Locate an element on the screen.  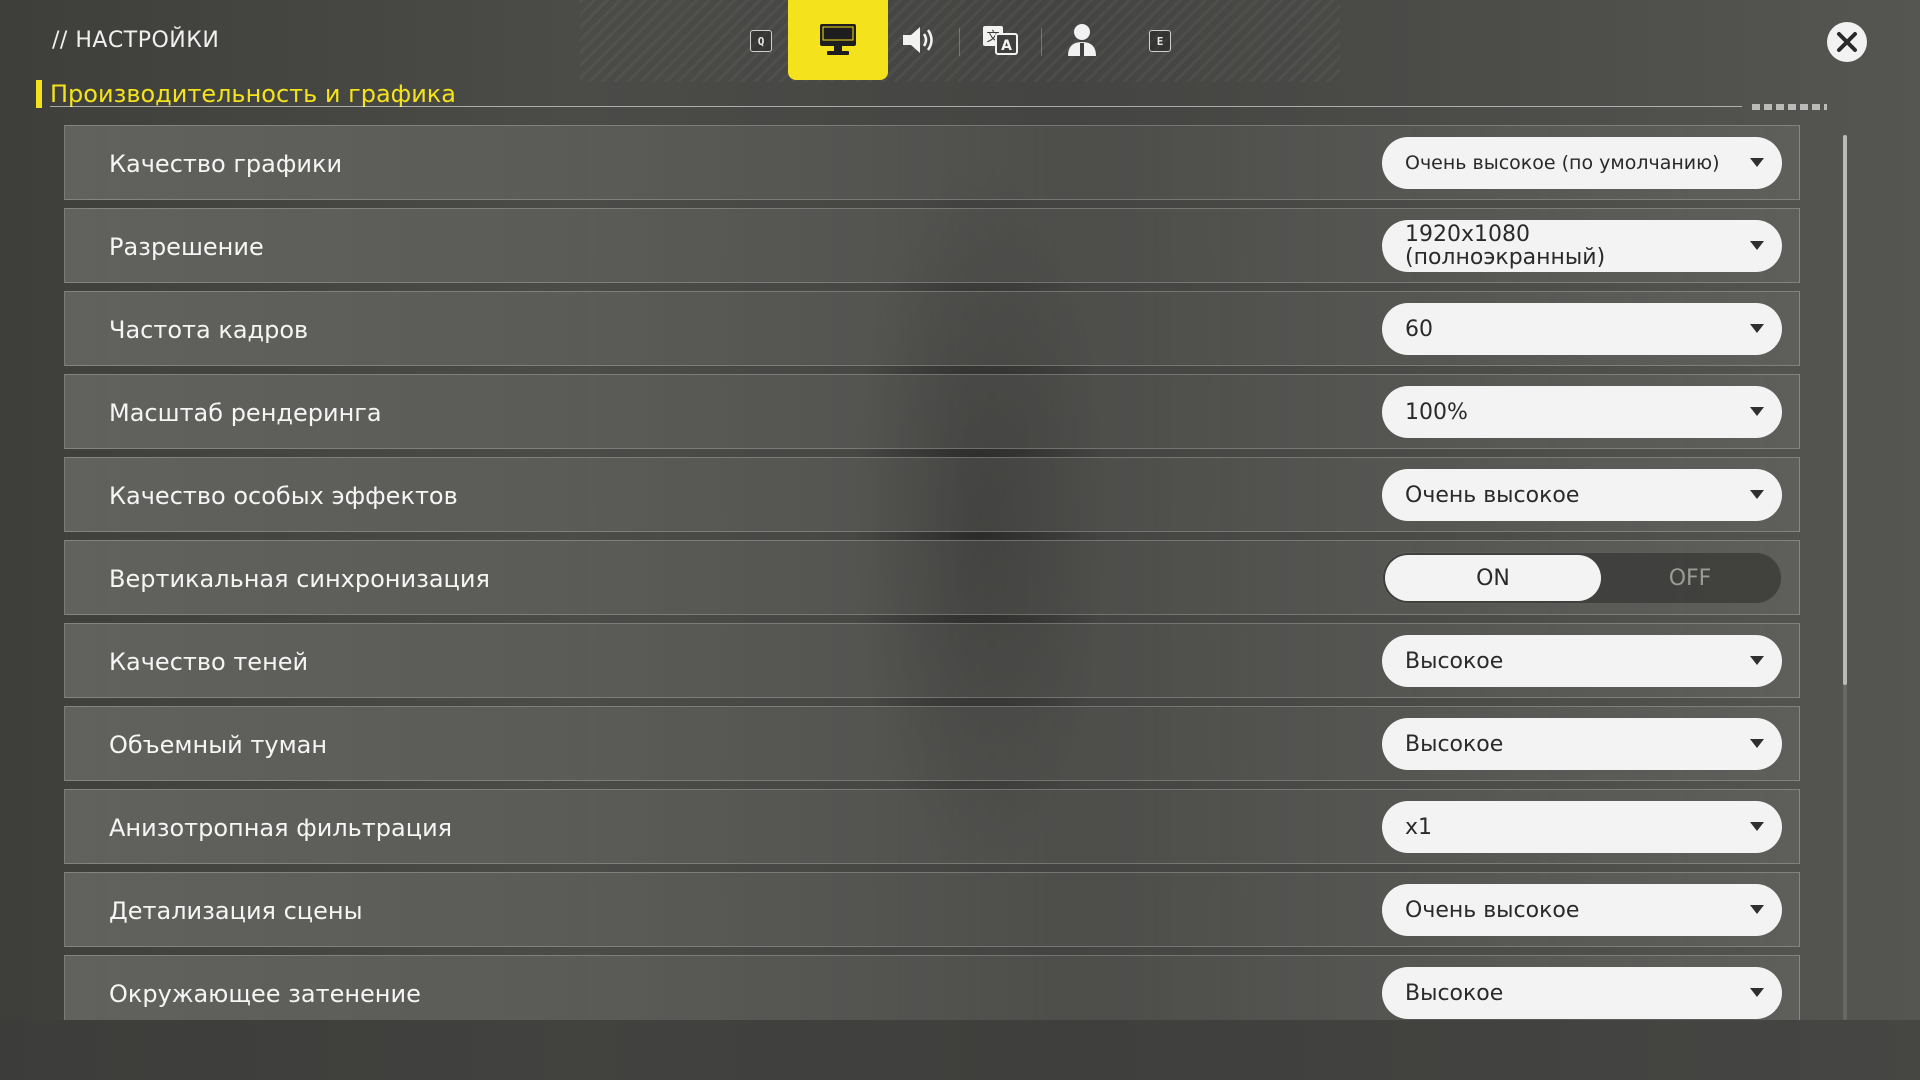
volumetric-fog-dropdown: Высокое is located at coordinates (1582, 744).